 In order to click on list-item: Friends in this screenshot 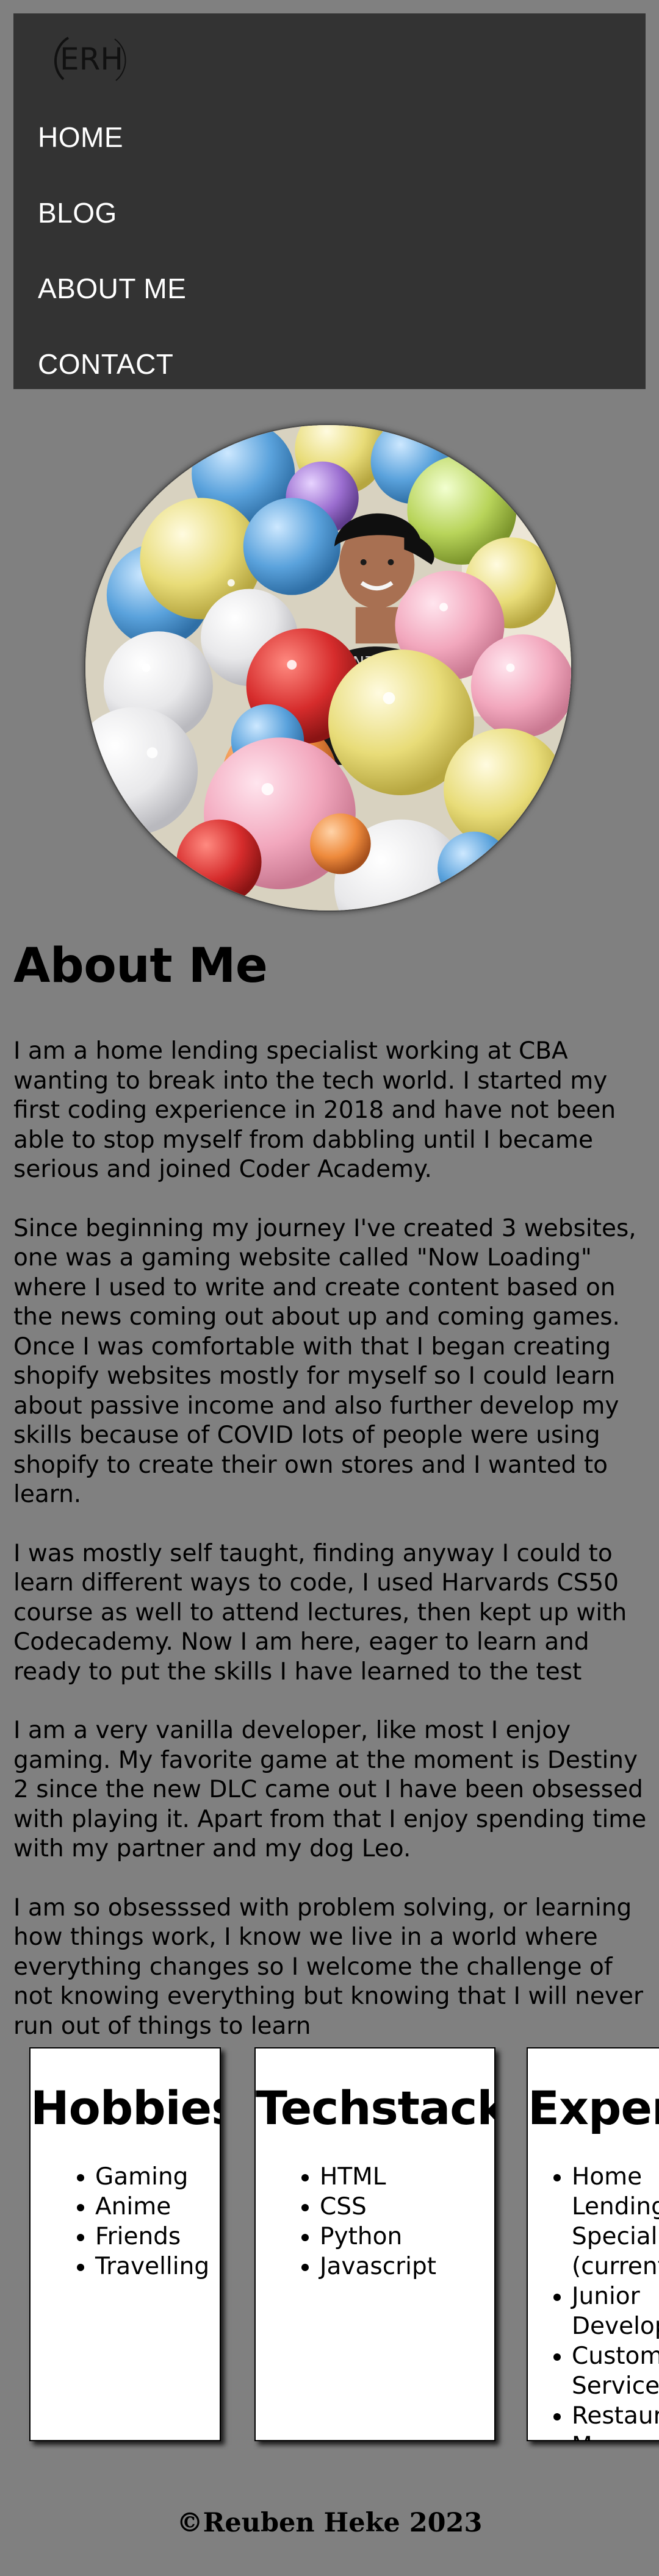, I will do `click(157, 2237)`.